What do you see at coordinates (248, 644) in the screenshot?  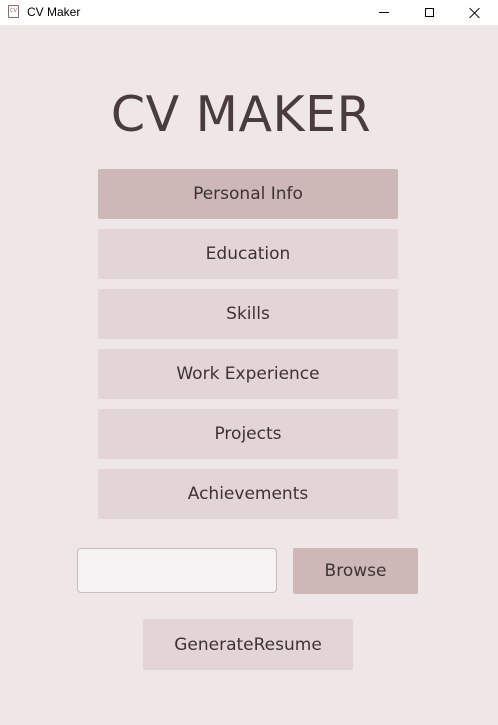 I see `generate-resume-button: GenerateResume` at bounding box center [248, 644].